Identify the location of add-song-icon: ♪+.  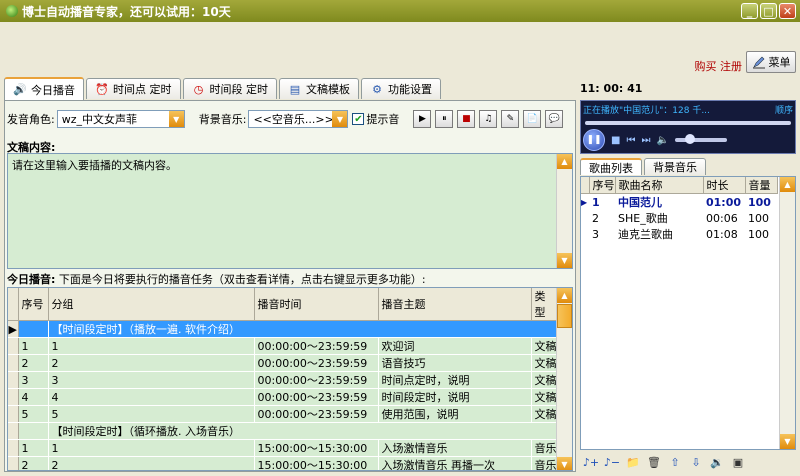
(591, 462).